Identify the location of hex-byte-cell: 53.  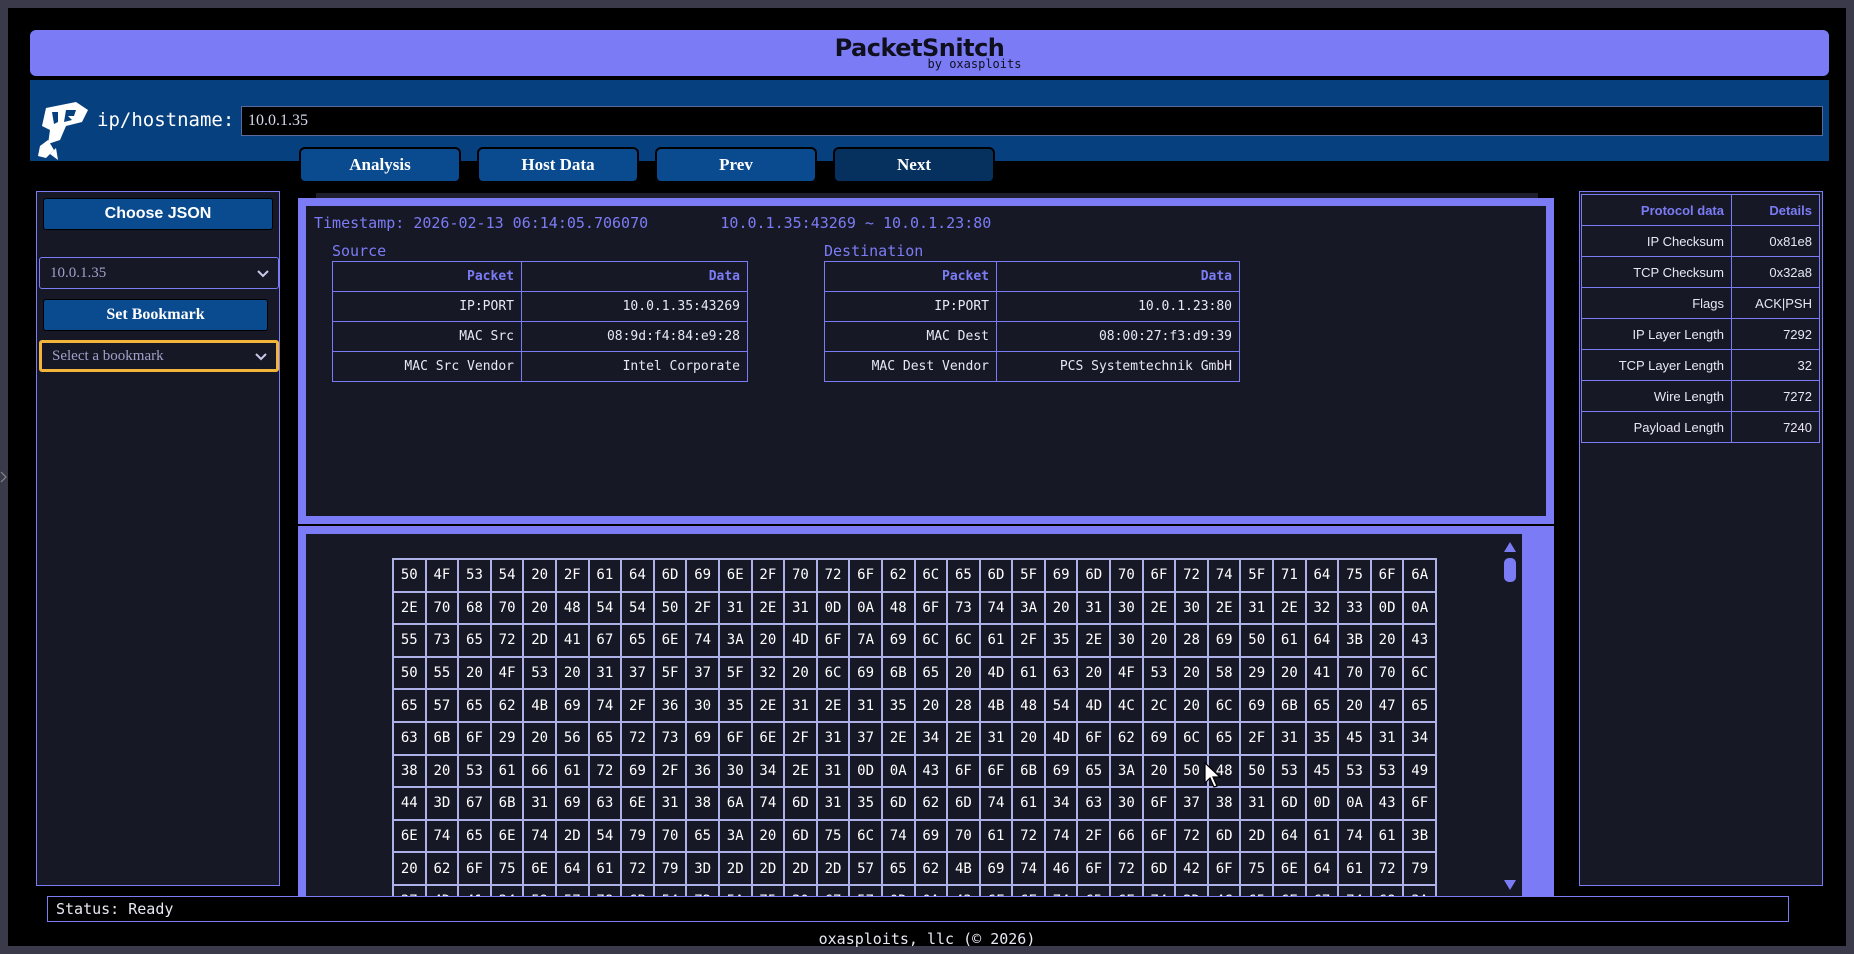
(474, 771).